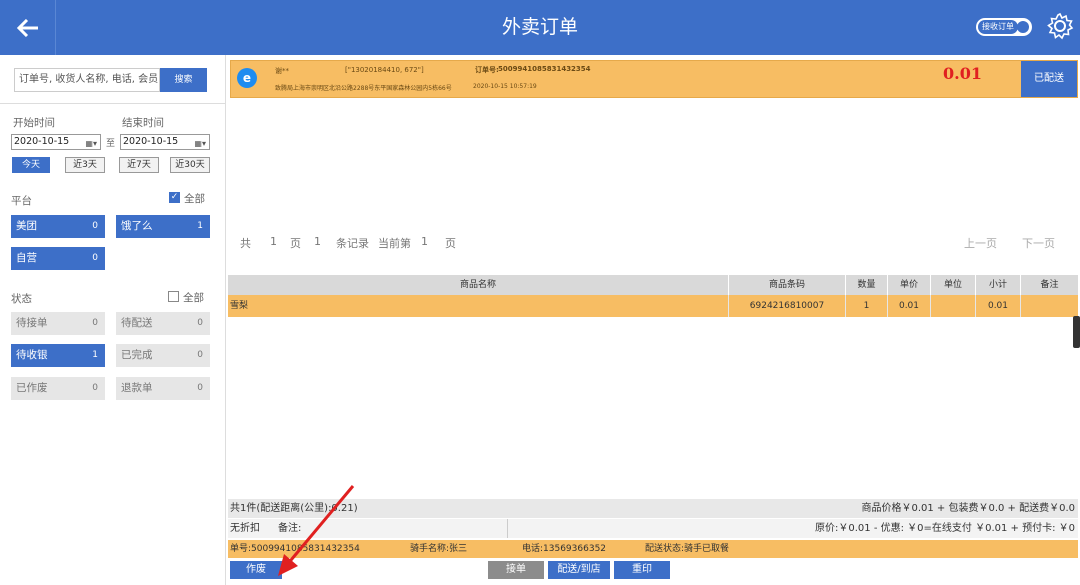 The width and height of the screenshot is (1080, 585). I want to click on pager-page-unit: 页, so click(295, 243).